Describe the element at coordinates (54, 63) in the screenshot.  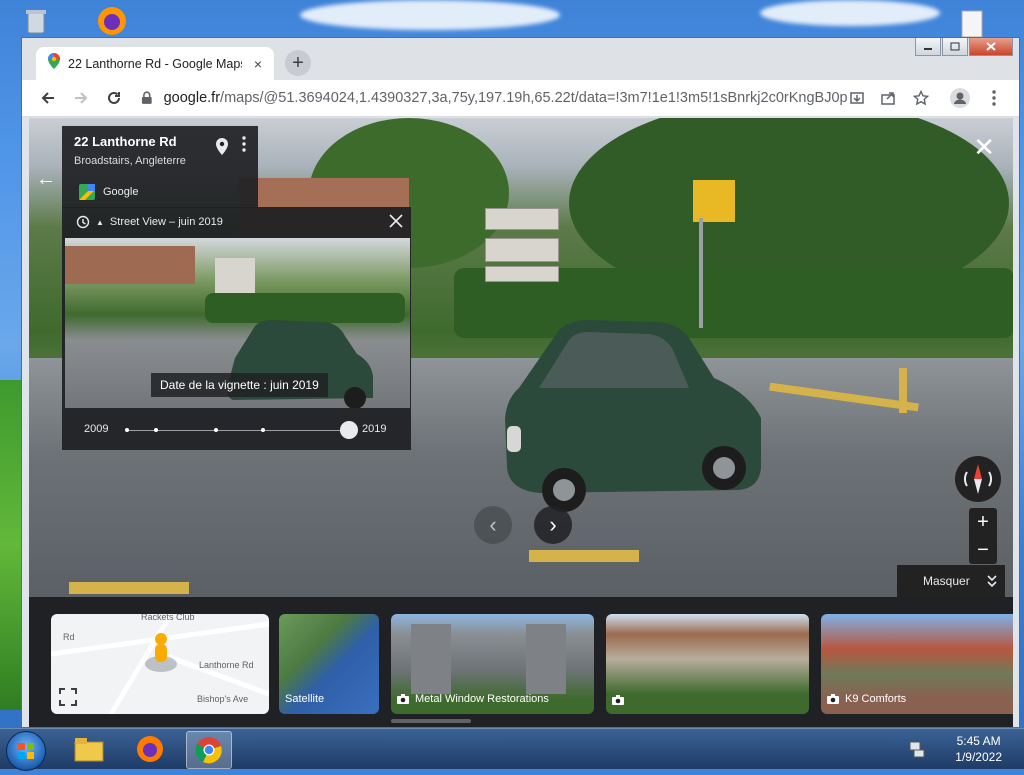
I see `maps-pin-icon` at that location.